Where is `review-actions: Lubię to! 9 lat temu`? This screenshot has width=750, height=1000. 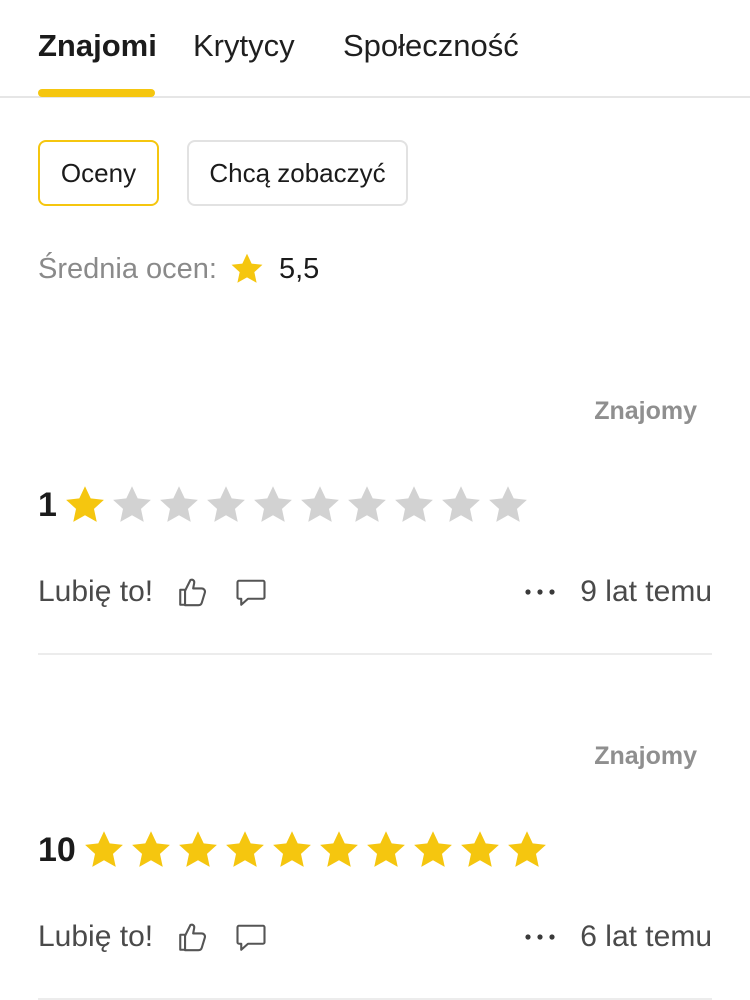
review-actions: Lubię to! 9 lat temu is located at coordinates (375, 592).